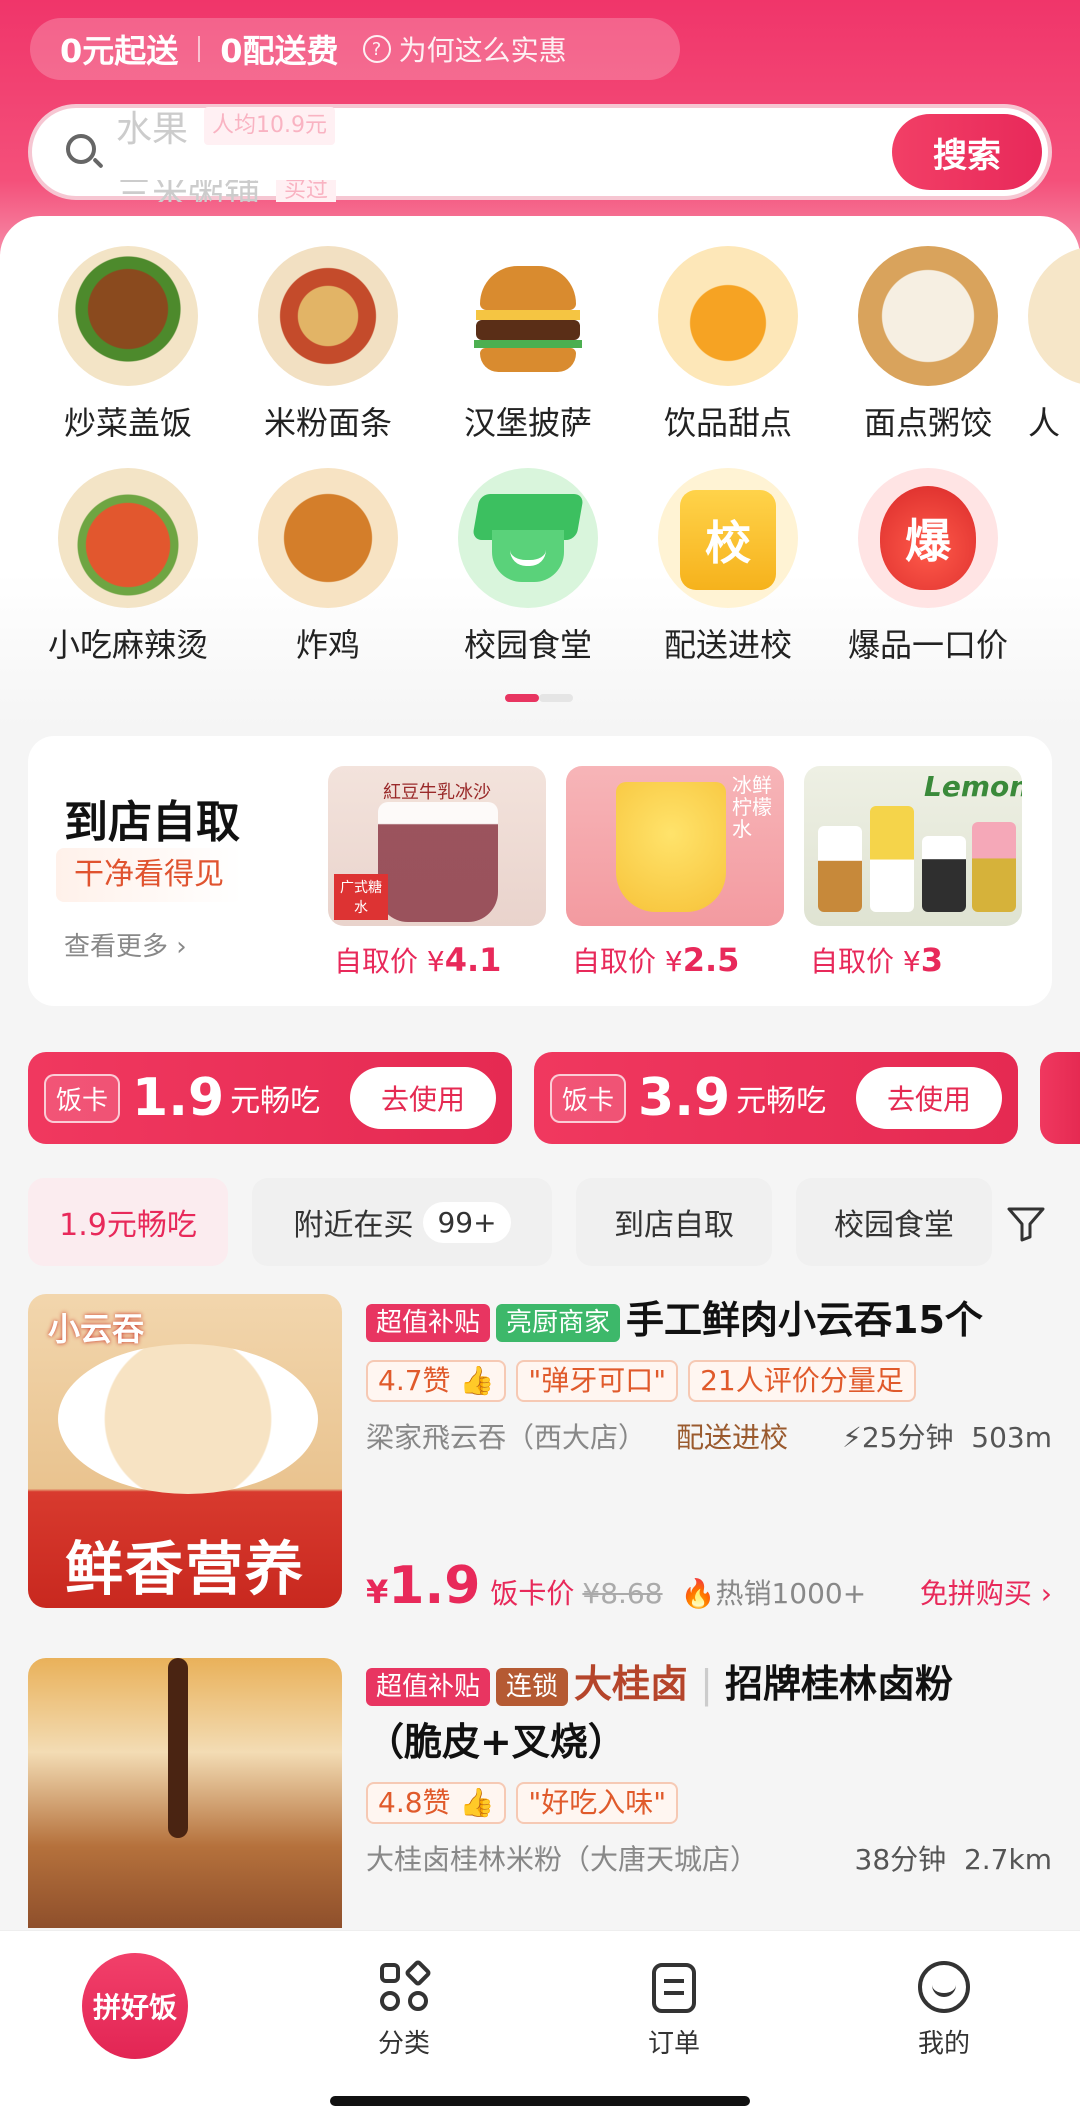 The height and width of the screenshot is (2122, 1080). What do you see at coordinates (522, 698) in the screenshot?
I see `page-dot-active` at bounding box center [522, 698].